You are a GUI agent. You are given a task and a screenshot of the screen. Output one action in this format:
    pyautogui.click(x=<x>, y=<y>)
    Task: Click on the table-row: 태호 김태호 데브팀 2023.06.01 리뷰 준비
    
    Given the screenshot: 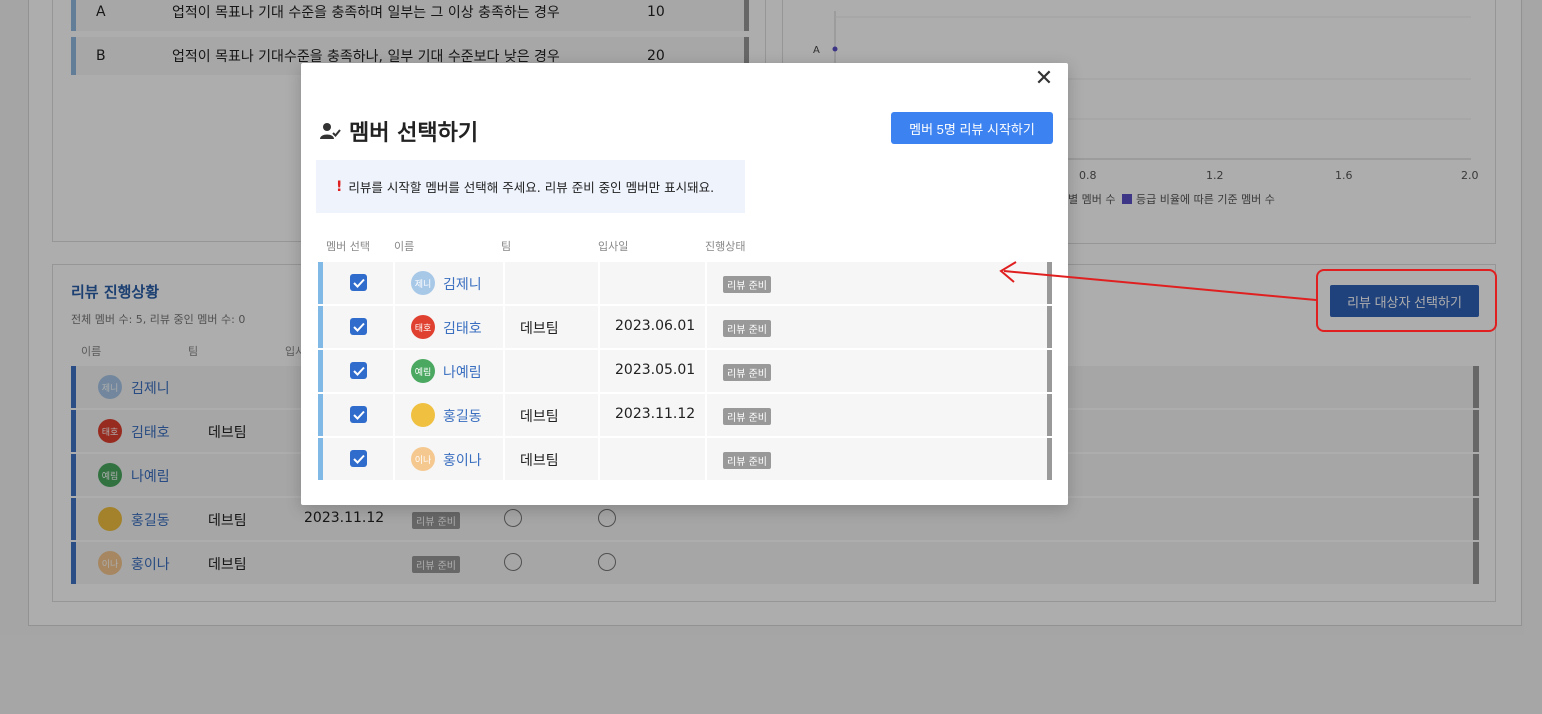 What is the action you would take?
    pyautogui.click(x=685, y=327)
    